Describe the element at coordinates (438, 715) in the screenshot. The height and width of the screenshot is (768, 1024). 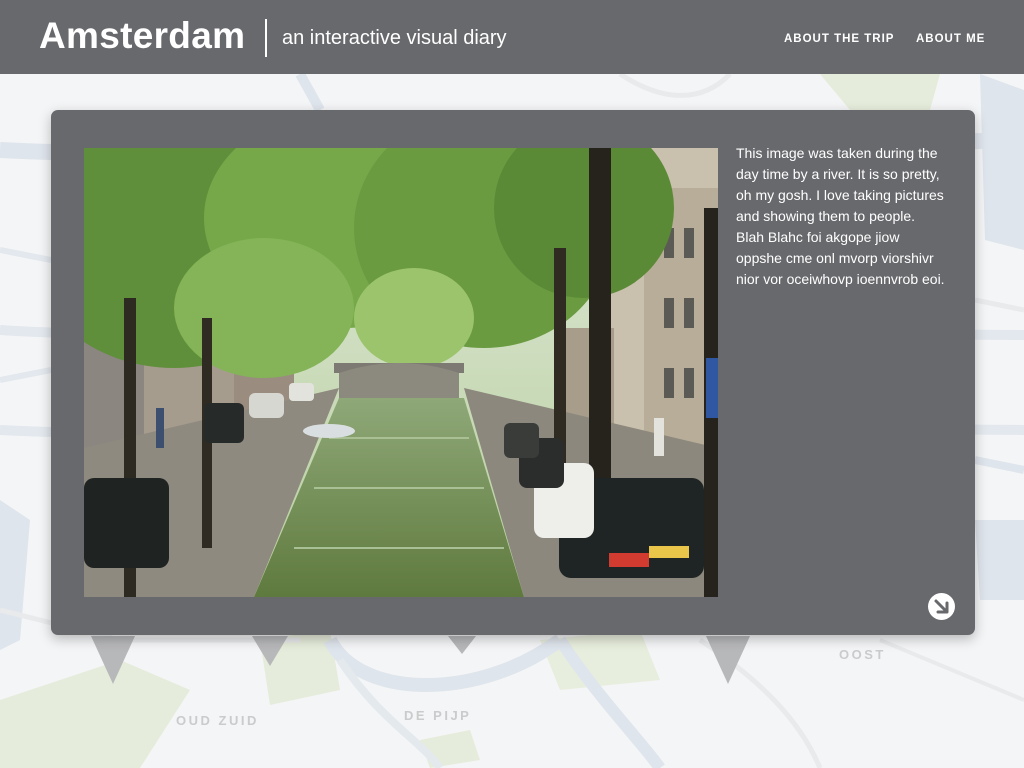
I see `map-label-de-pijp: DE PIJP` at that location.